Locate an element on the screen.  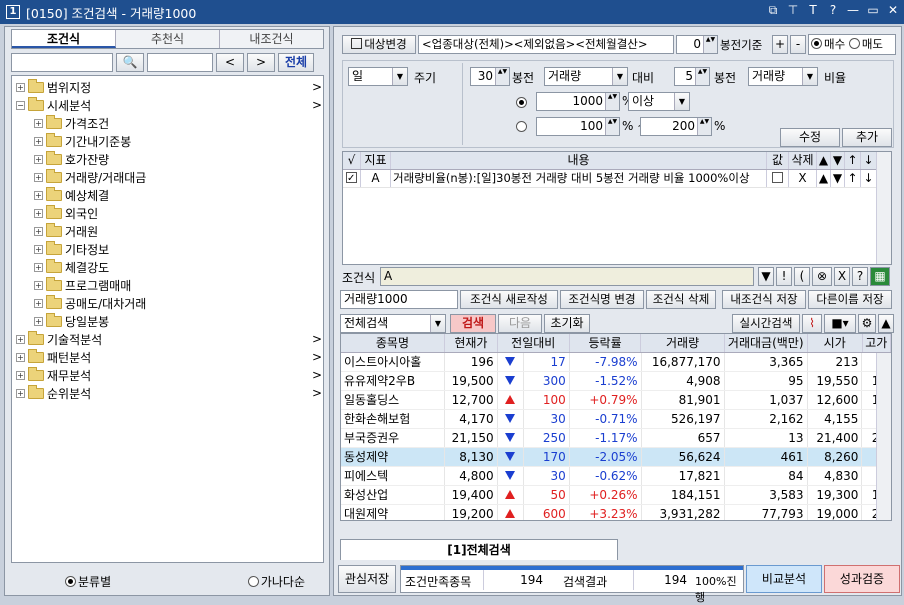
save-as-button: 다른이름 저장 is located at coordinates (850, 299).